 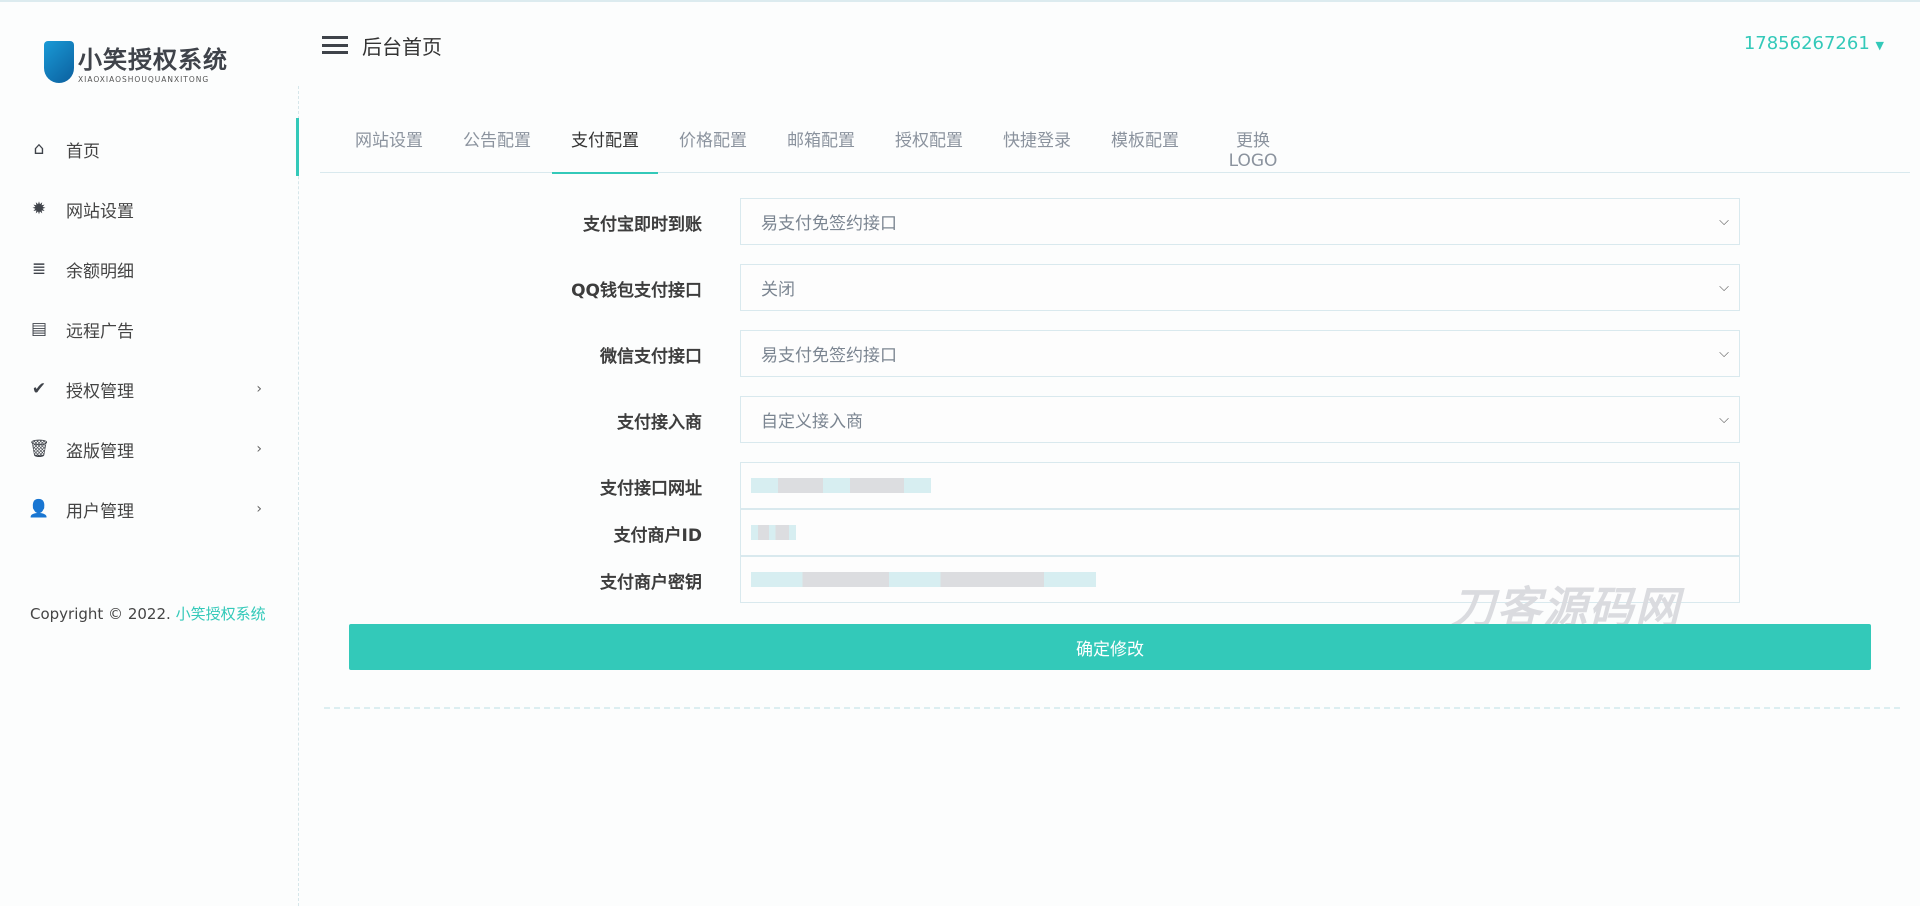 I want to click on sidebar-item-license: ✔ 授权管理 ›, so click(x=145, y=389).